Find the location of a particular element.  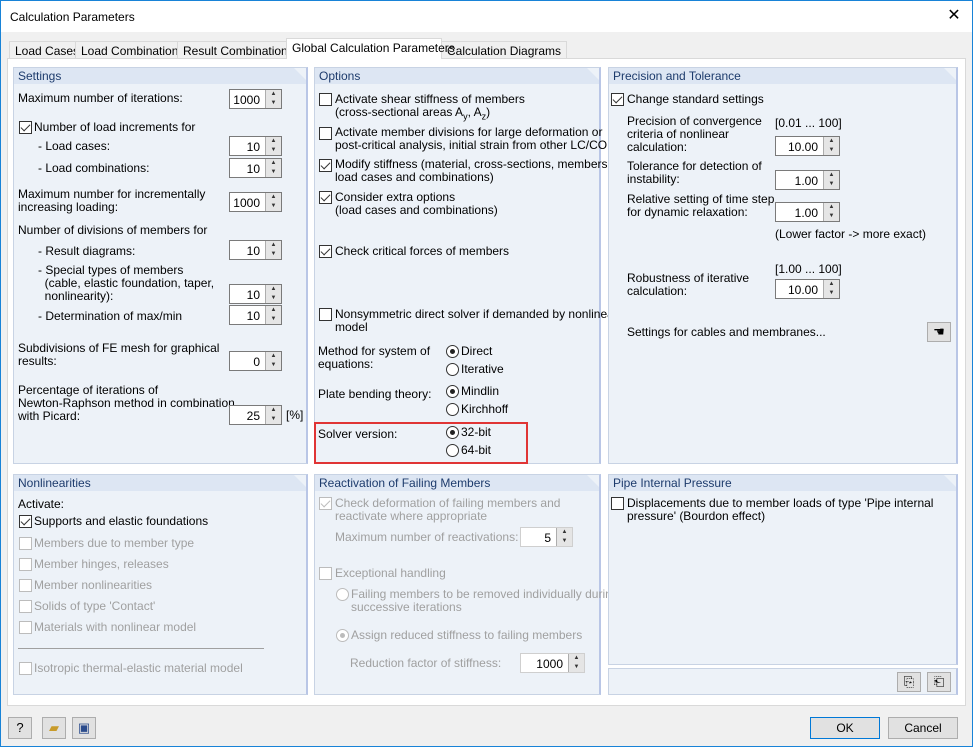

divisions-label: Number of divisions of members for is located at coordinates (113, 230).